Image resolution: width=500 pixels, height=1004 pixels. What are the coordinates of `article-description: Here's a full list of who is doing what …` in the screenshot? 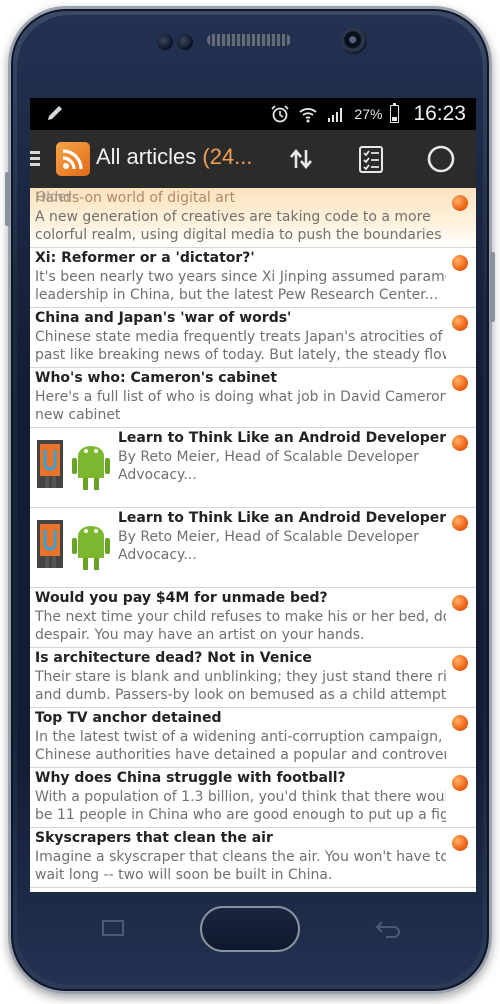 It's located at (240, 397).